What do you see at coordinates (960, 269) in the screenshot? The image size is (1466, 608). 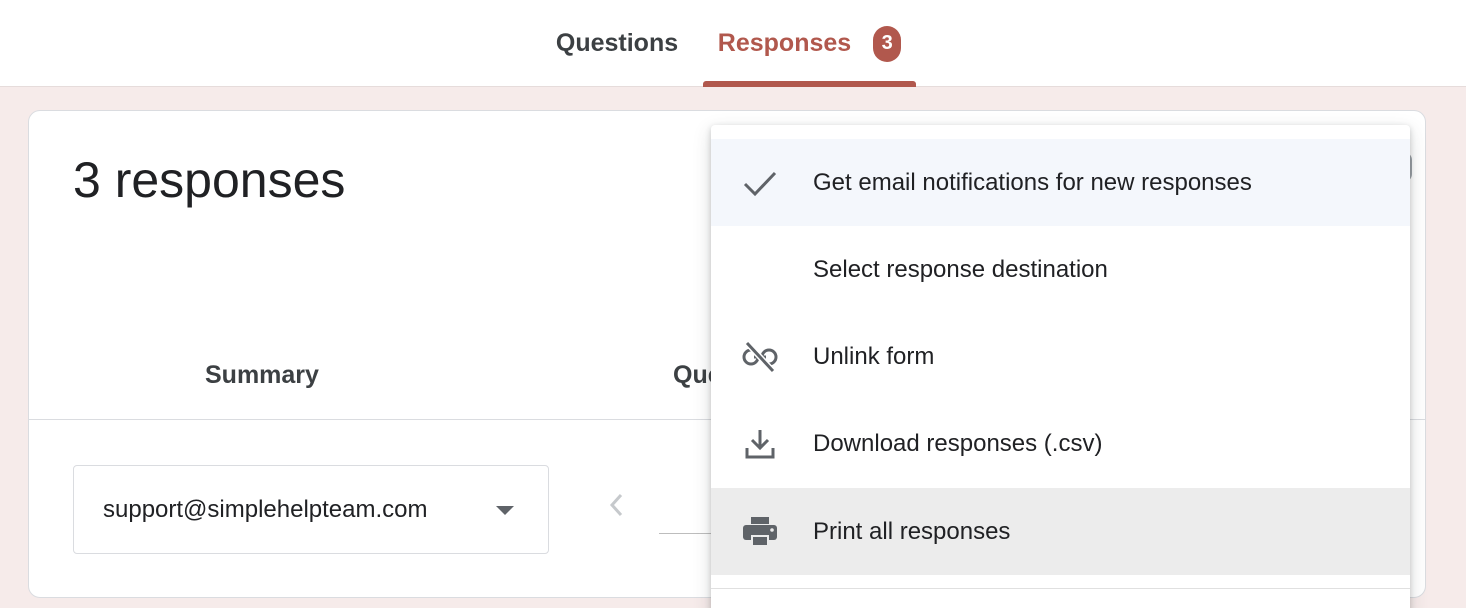 I see `menu-item-label: Select response destination` at bounding box center [960, 269].